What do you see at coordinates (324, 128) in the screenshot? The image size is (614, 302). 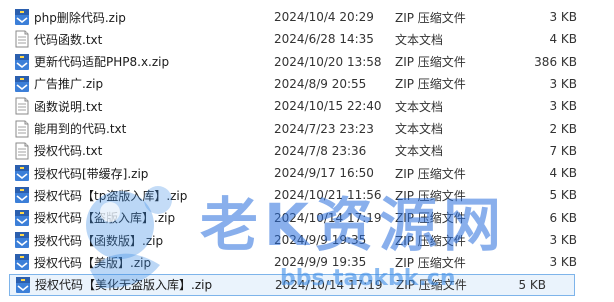 I see `file-date: 2024/7/23 23:23` at bounding box center [324, 128].